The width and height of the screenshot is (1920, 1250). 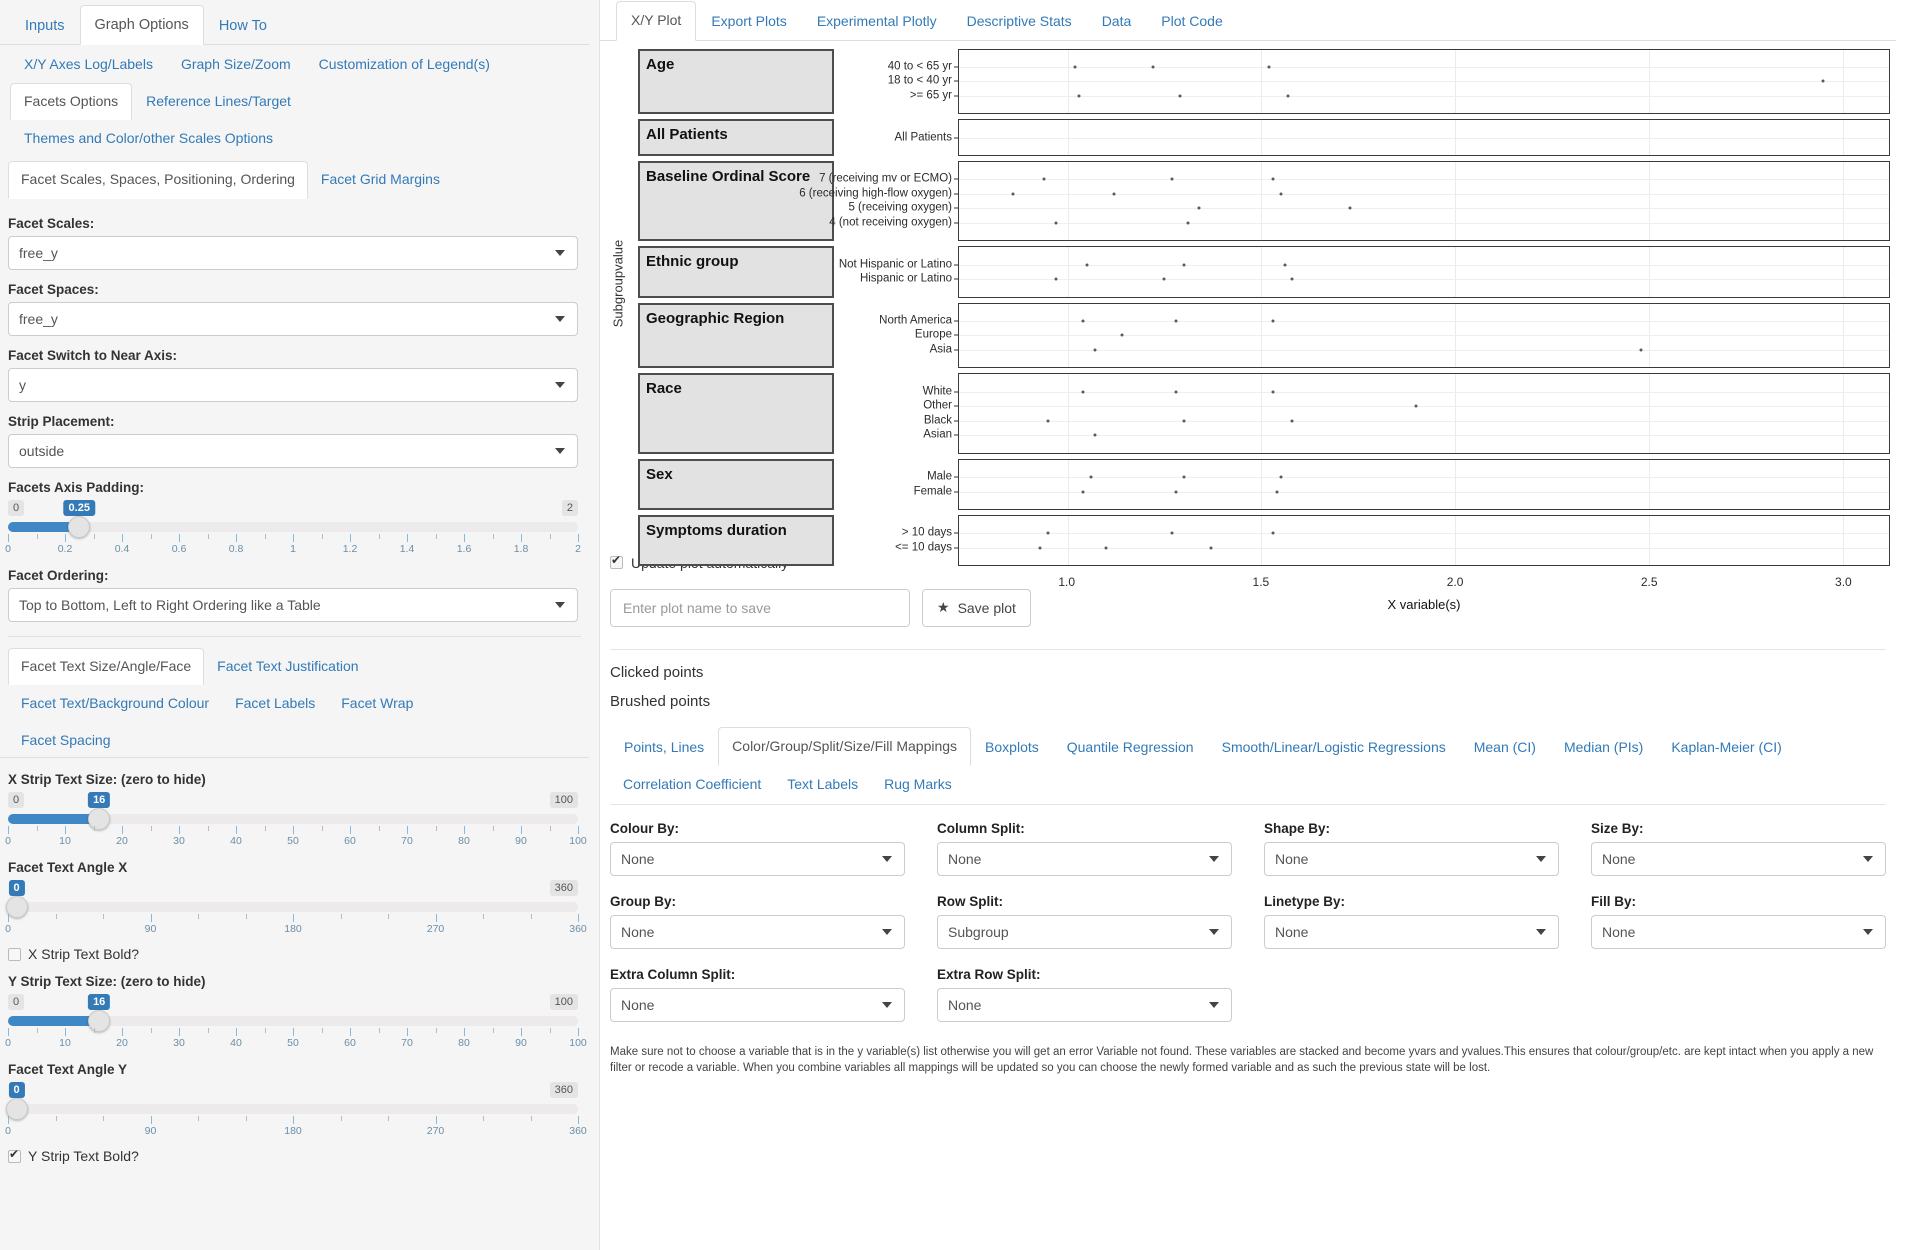 I want to click on y-strip-text-size-slider: 0 100 16 0 10 20 30 40 50 60 70 80 90 100, so click(x=296, y=1022).